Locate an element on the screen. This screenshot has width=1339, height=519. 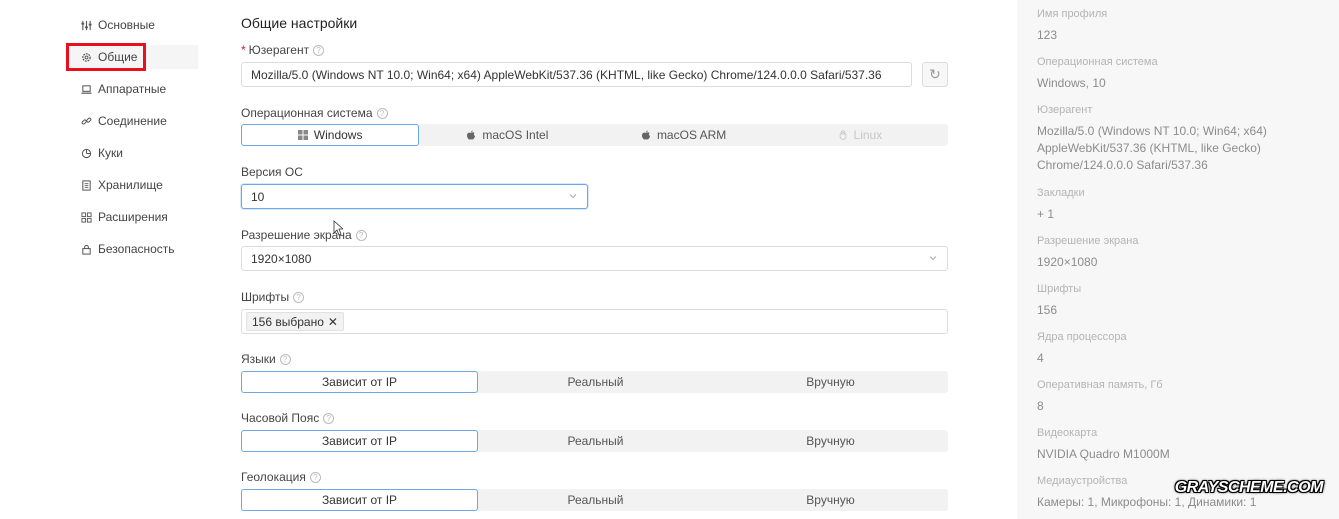
languages-selector: Зависит от IP Реальный Вручную is located at coordinates (594, 382).